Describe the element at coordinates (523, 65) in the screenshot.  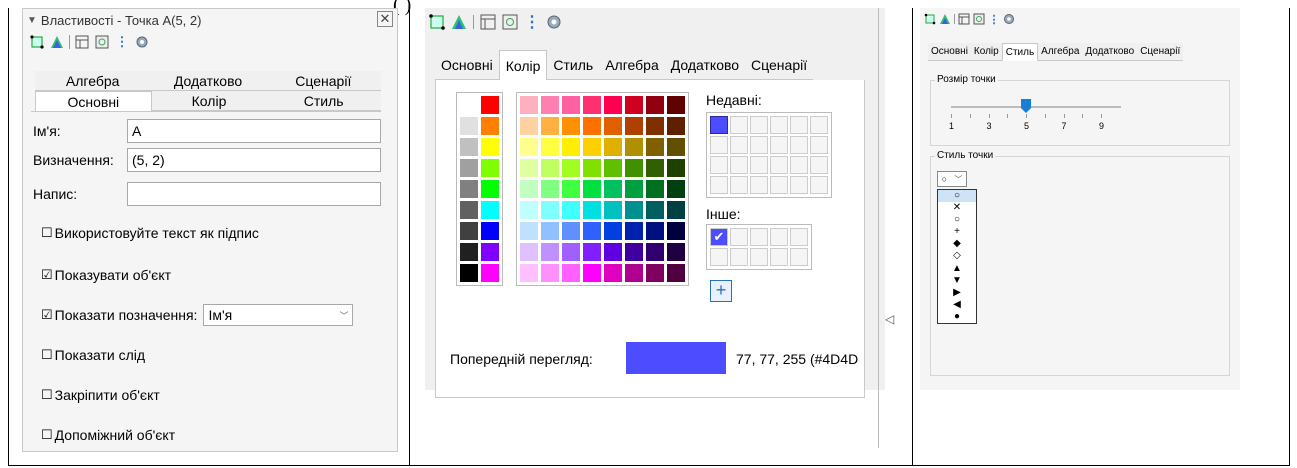
I see `tab-color: Колір` at that location.